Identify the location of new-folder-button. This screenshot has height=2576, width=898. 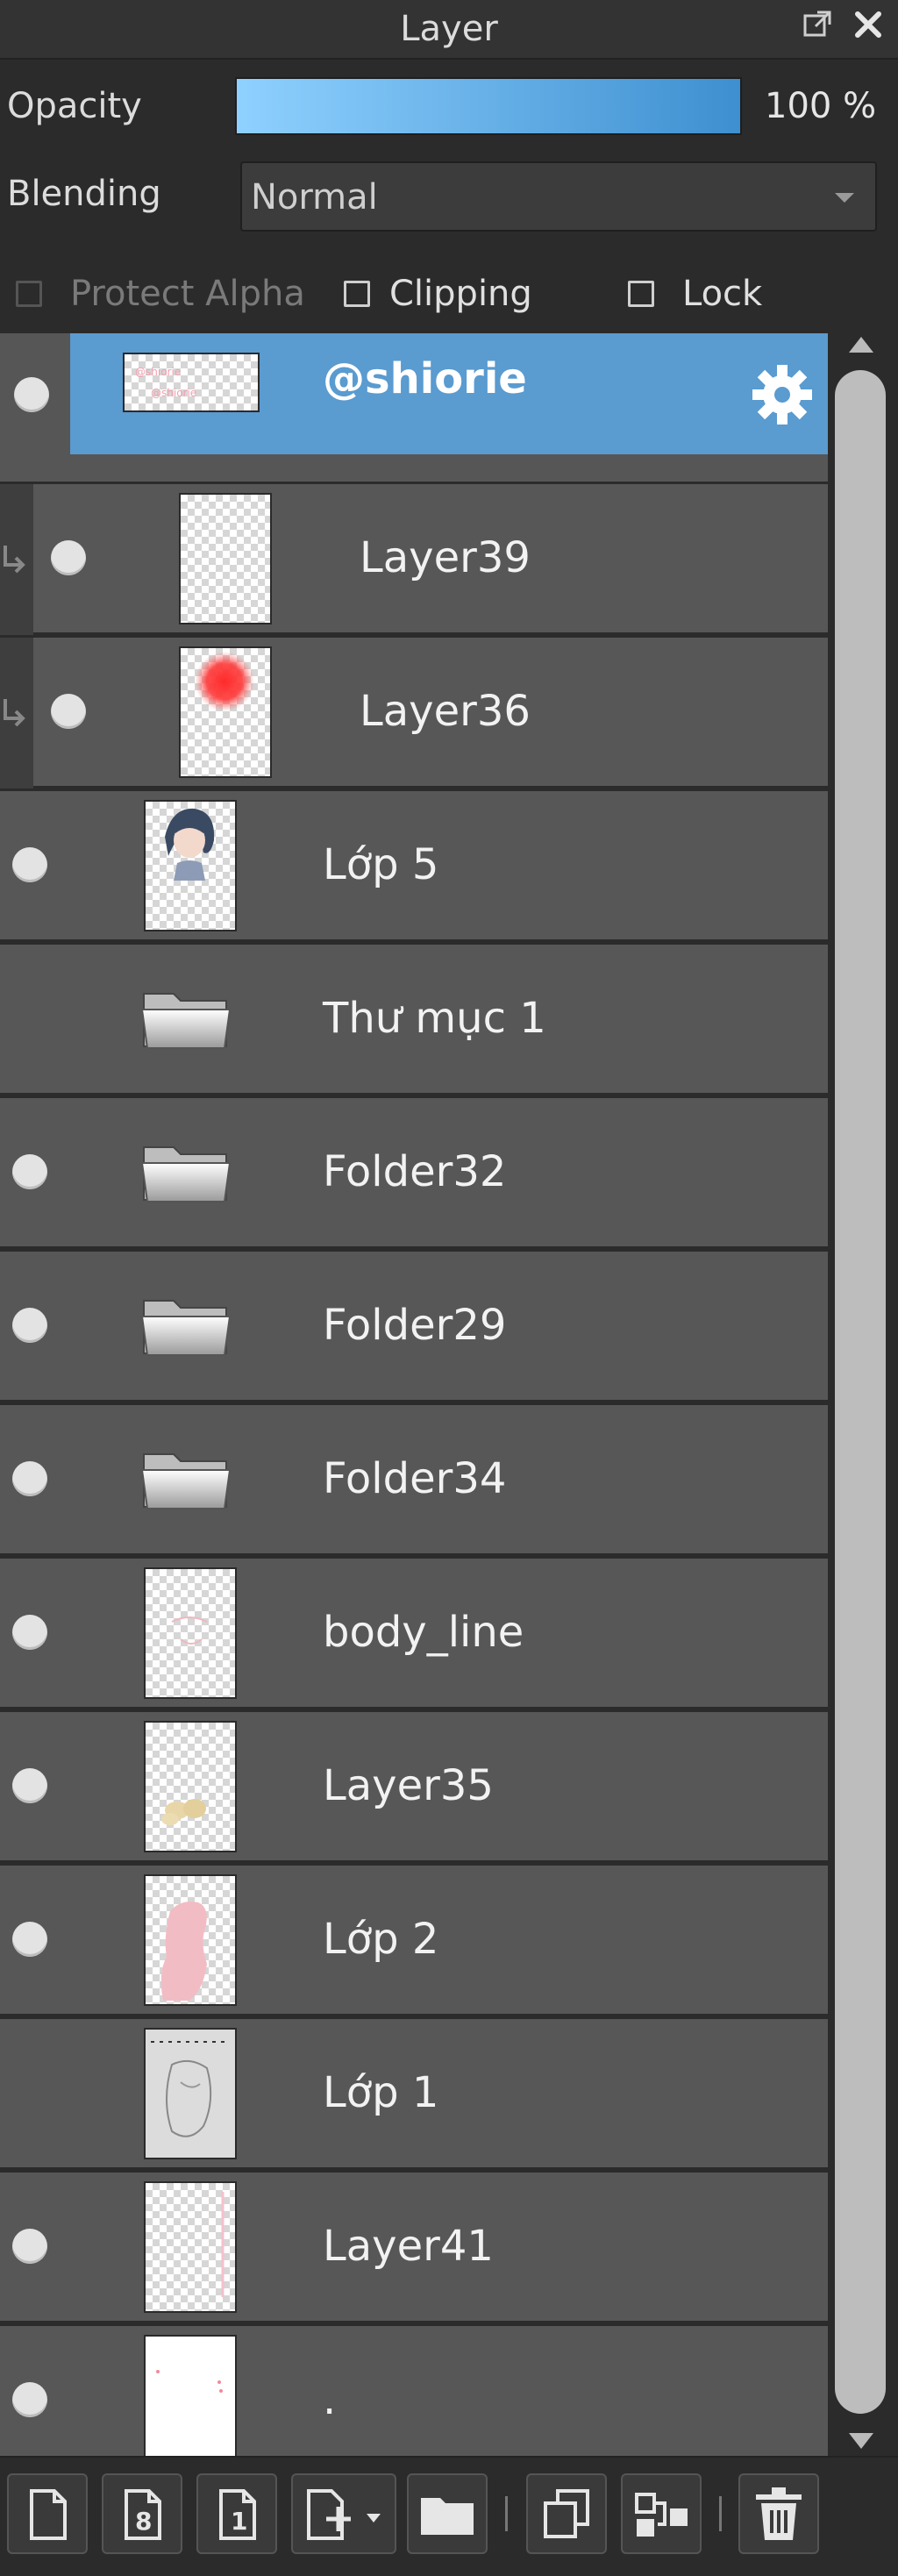
(447, 2514).